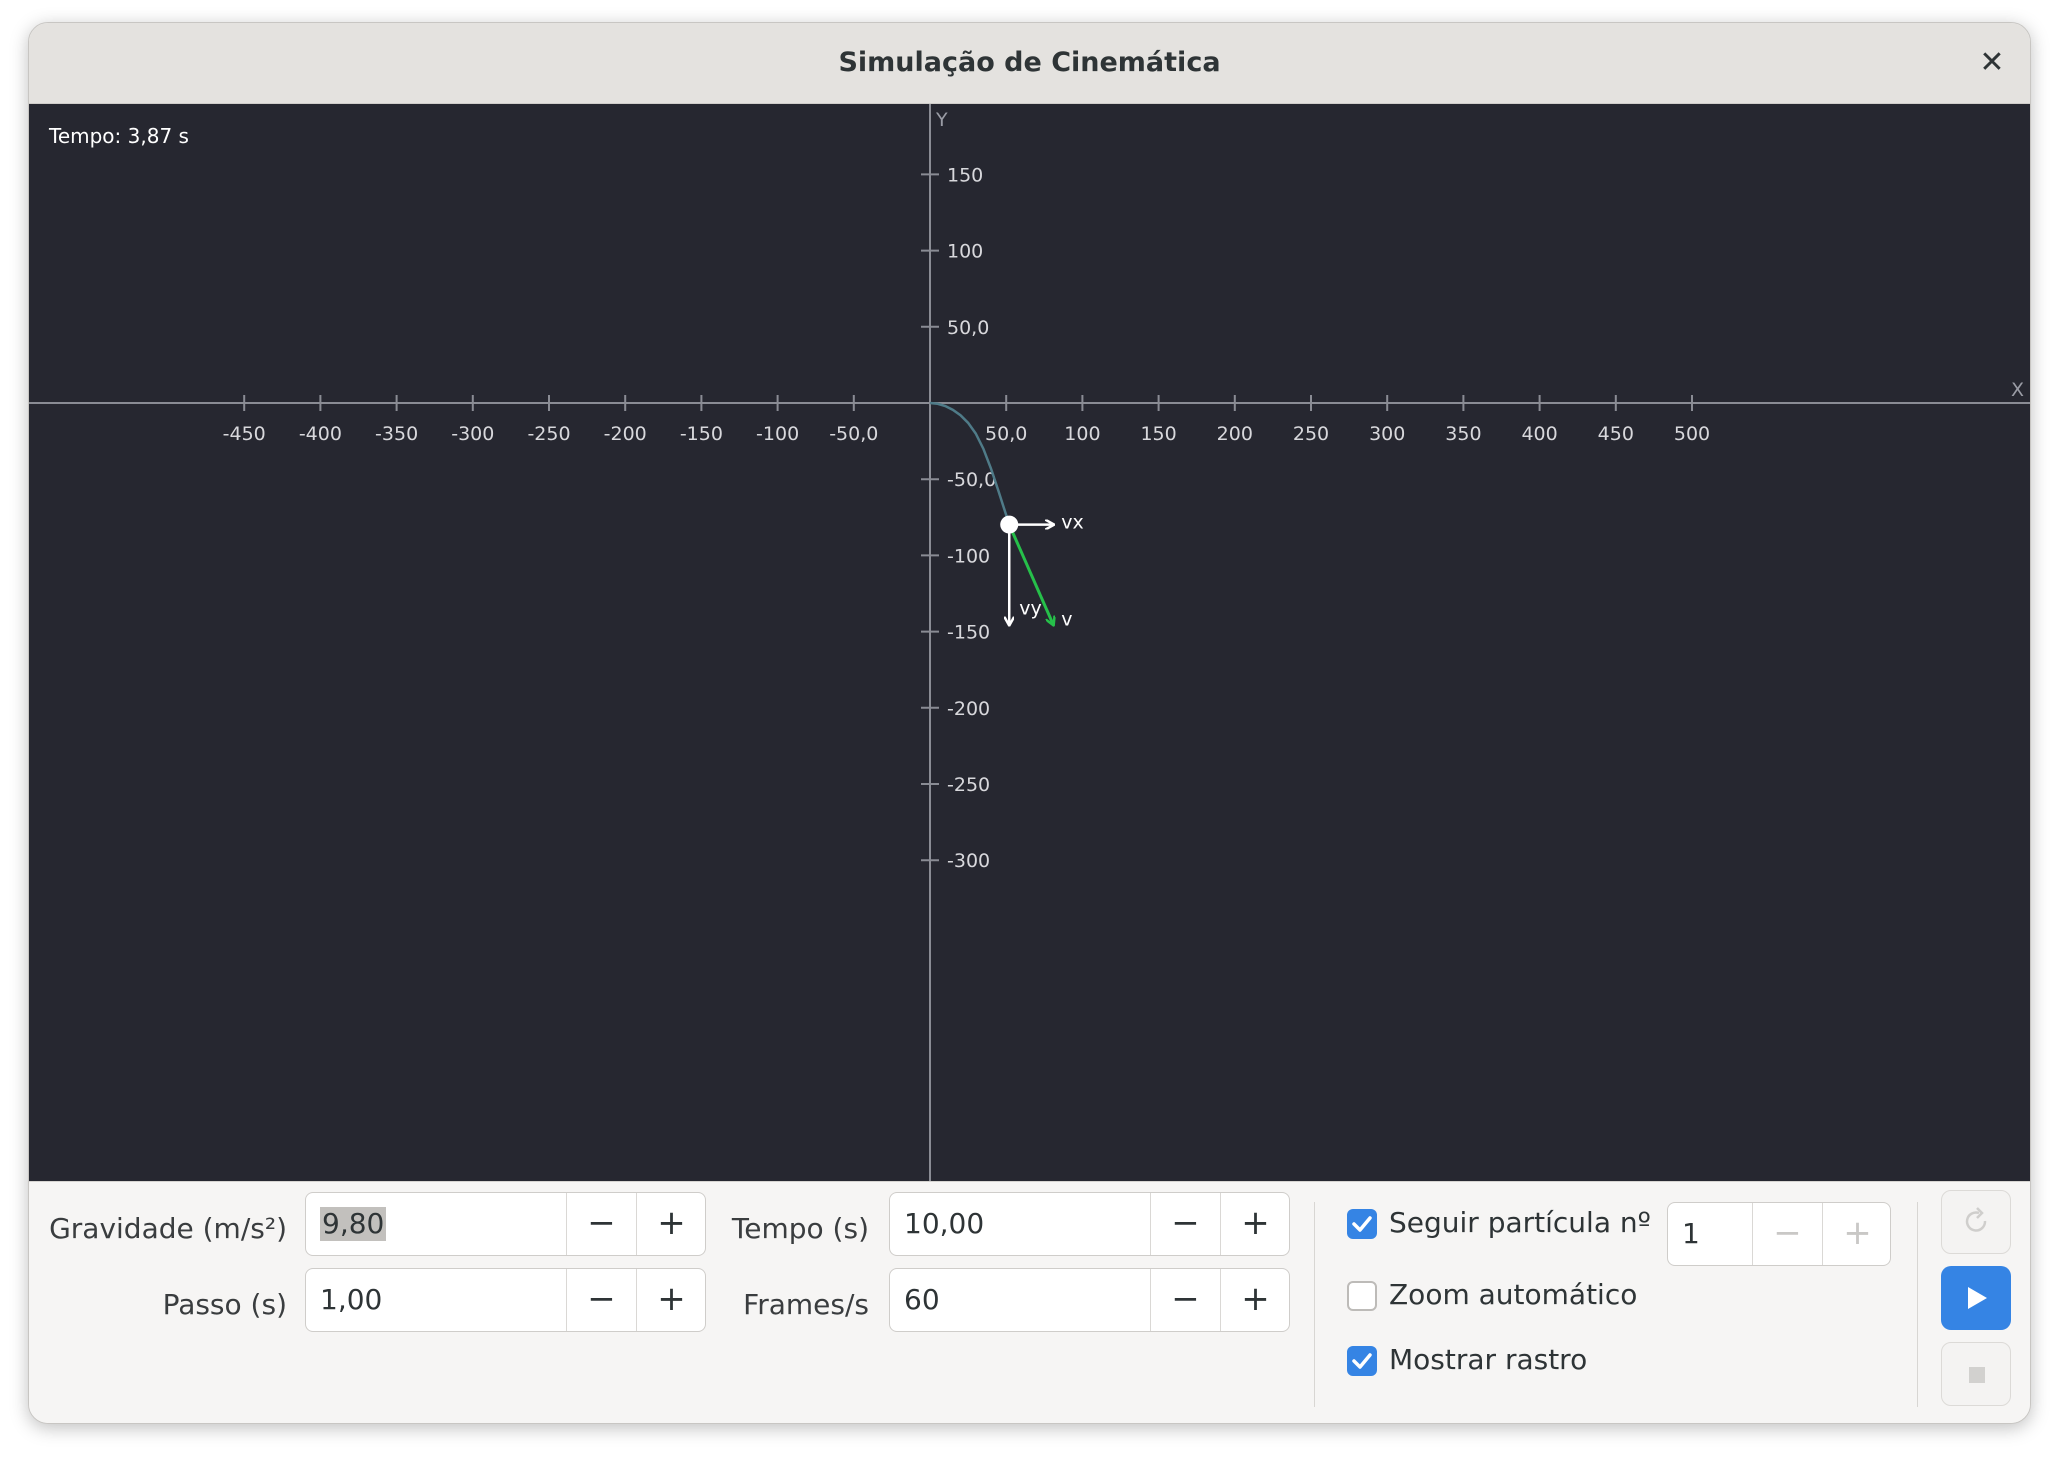 This screenshot has height=1458, width=2056. I want to click on trajectory-trail, so click(970, 463).